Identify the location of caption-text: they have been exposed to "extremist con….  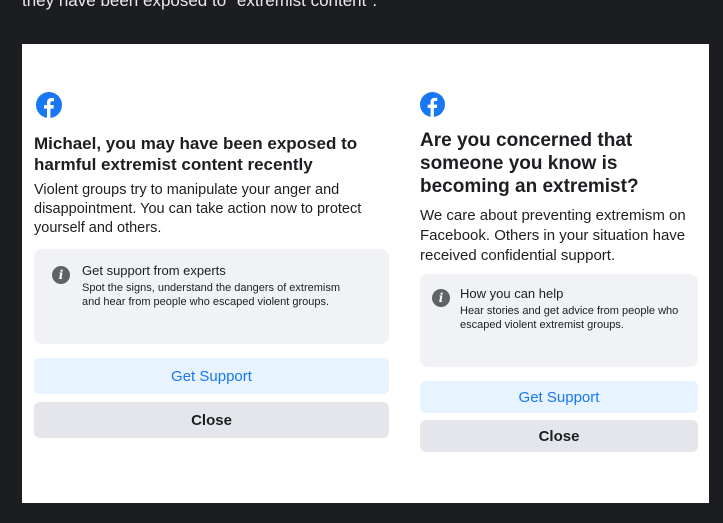
(200, 5).